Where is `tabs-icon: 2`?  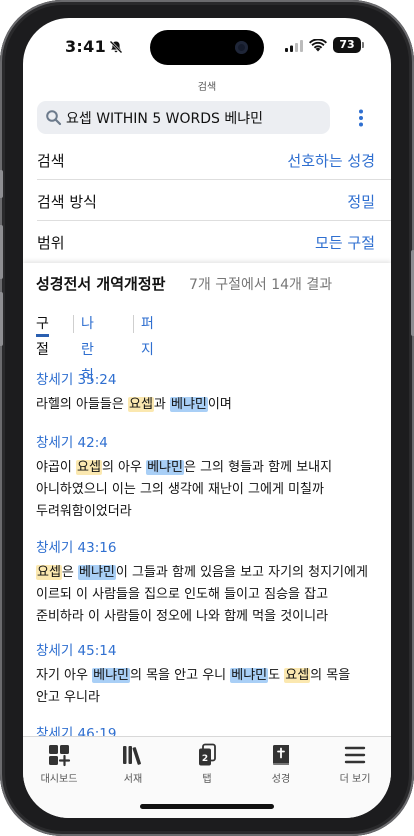 tabs-icon: 2 is located at coordinates (207, 754).